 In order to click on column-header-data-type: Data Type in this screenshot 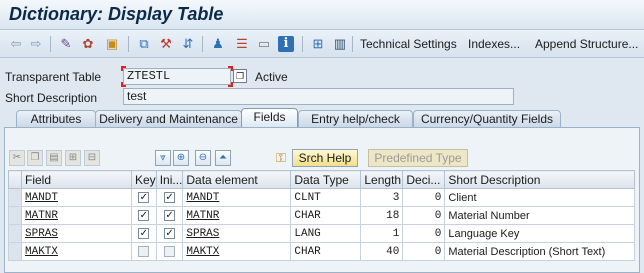, I will do `click(326, 179)`.